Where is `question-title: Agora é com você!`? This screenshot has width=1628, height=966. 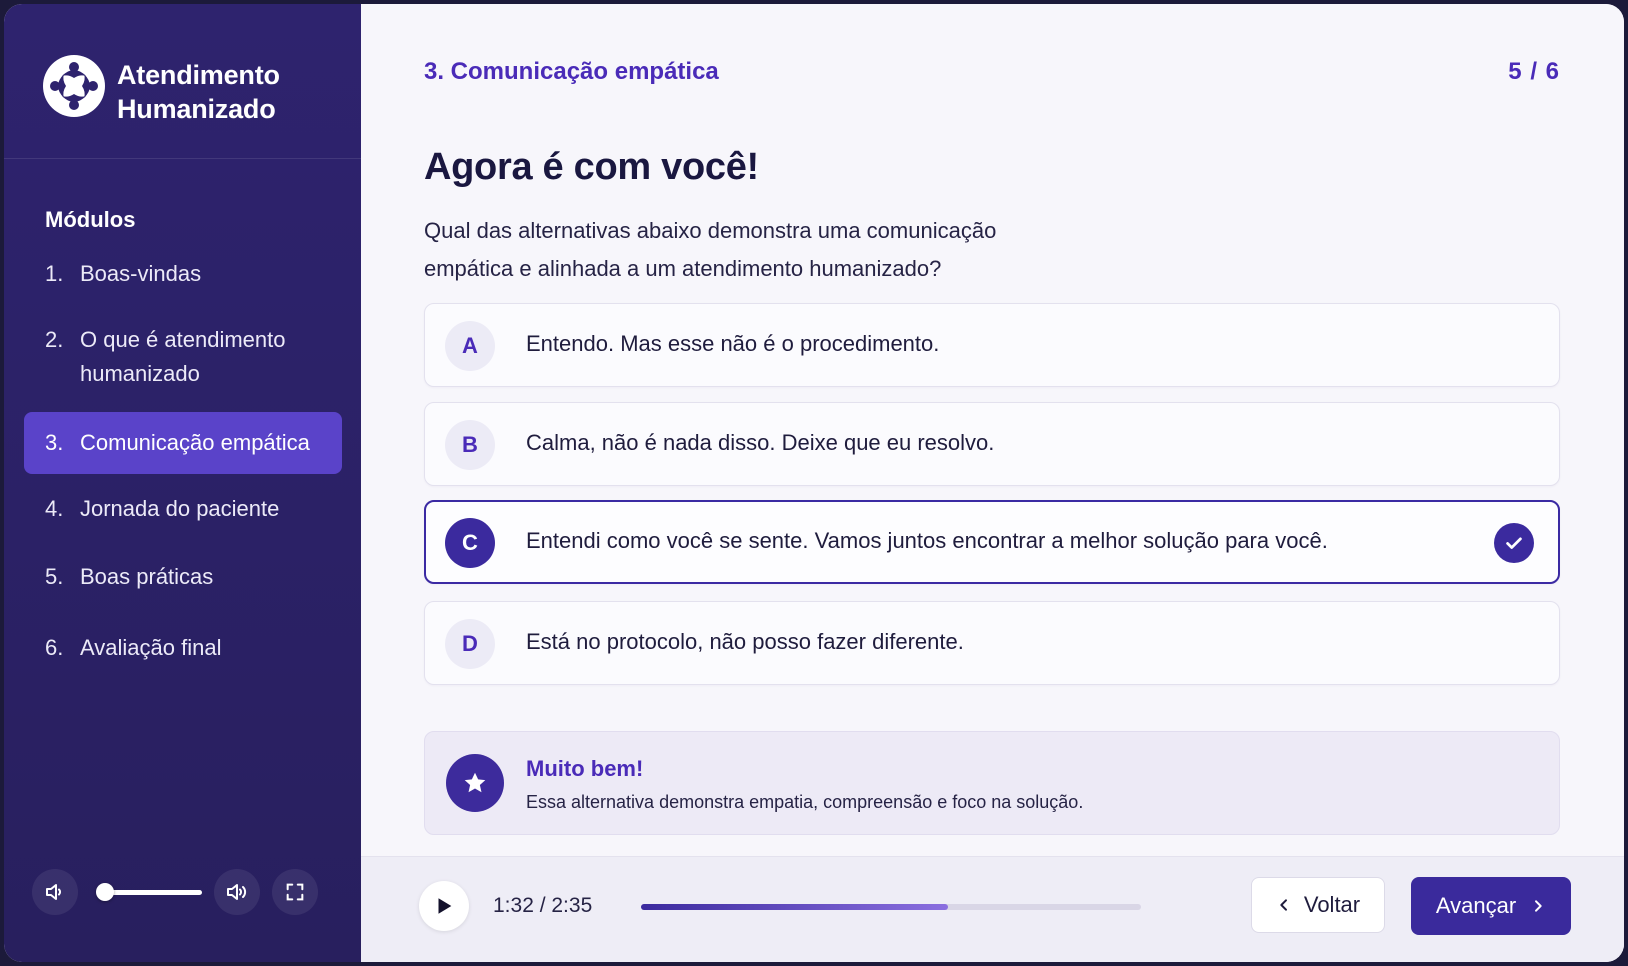 question-title: Agora é com você! is located at coordinates (591, 167).